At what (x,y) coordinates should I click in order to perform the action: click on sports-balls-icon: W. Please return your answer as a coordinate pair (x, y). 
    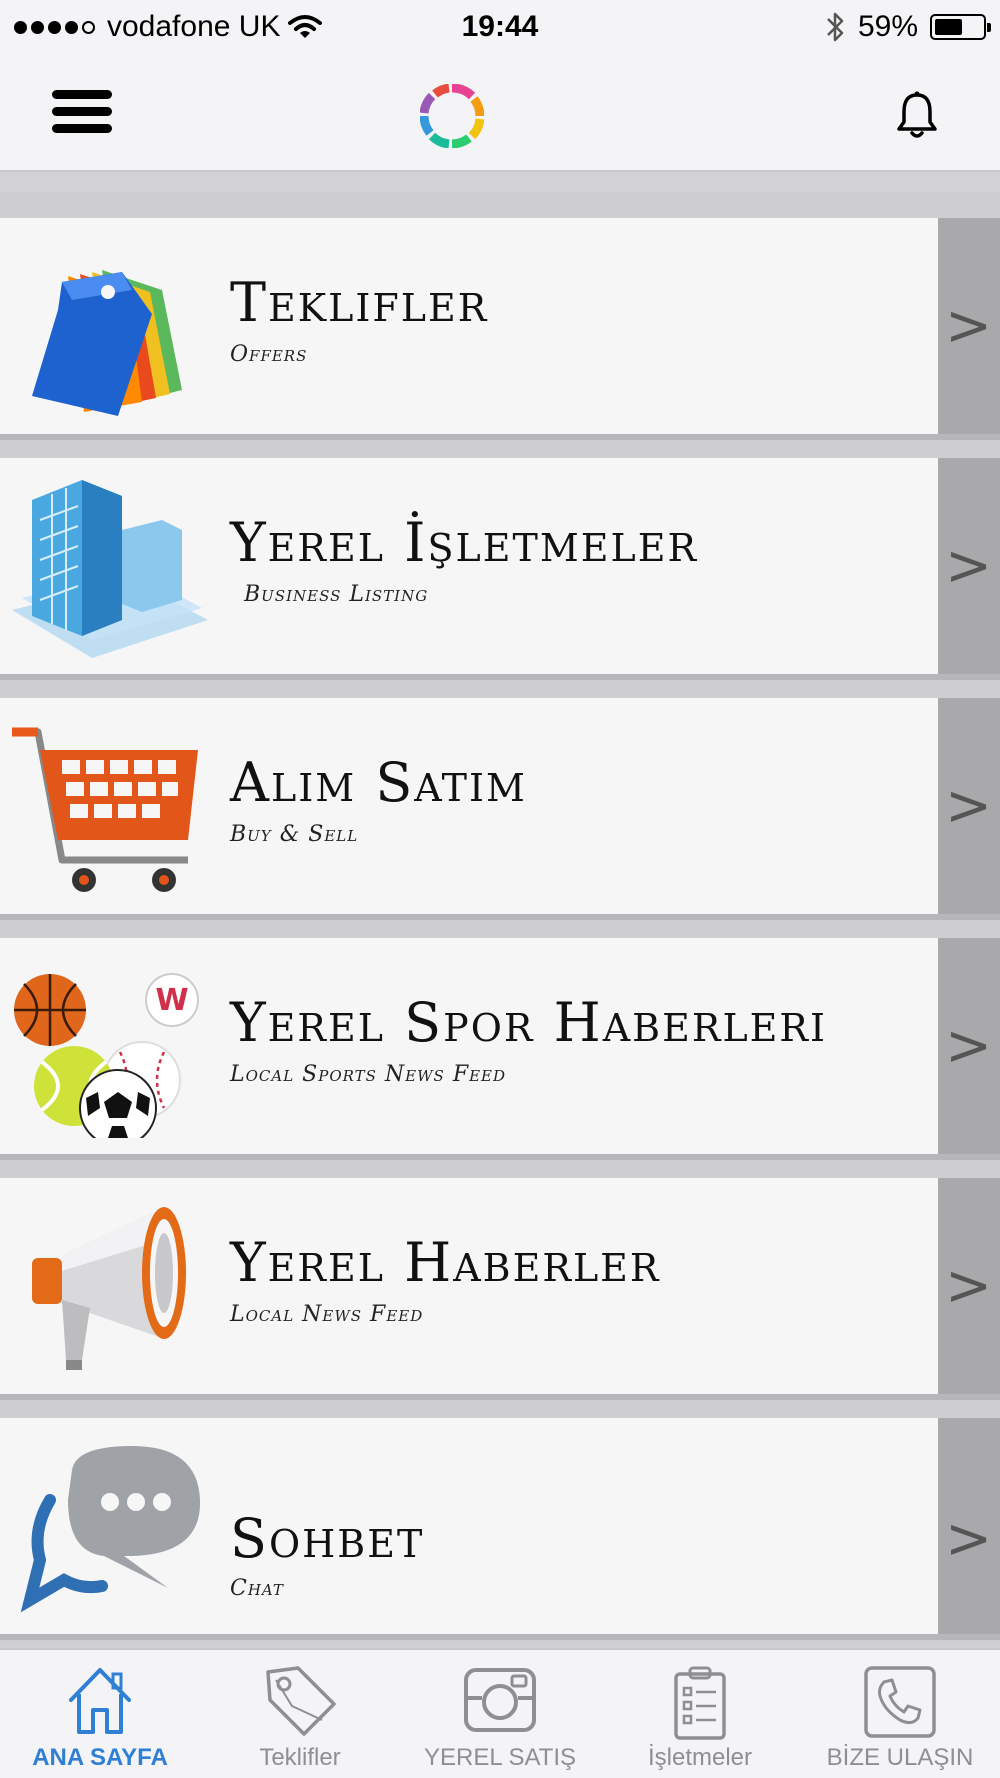
    Looking at the image, I should click on (106, 1055).